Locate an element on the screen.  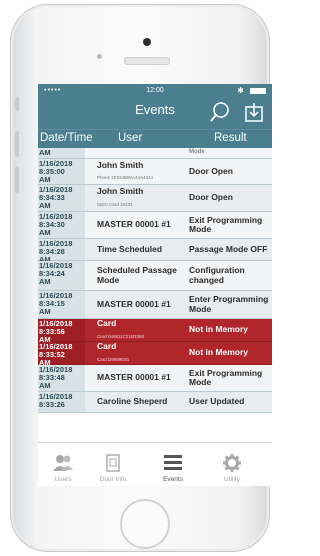
row-result: Mode is located at coordinates (197, 152).